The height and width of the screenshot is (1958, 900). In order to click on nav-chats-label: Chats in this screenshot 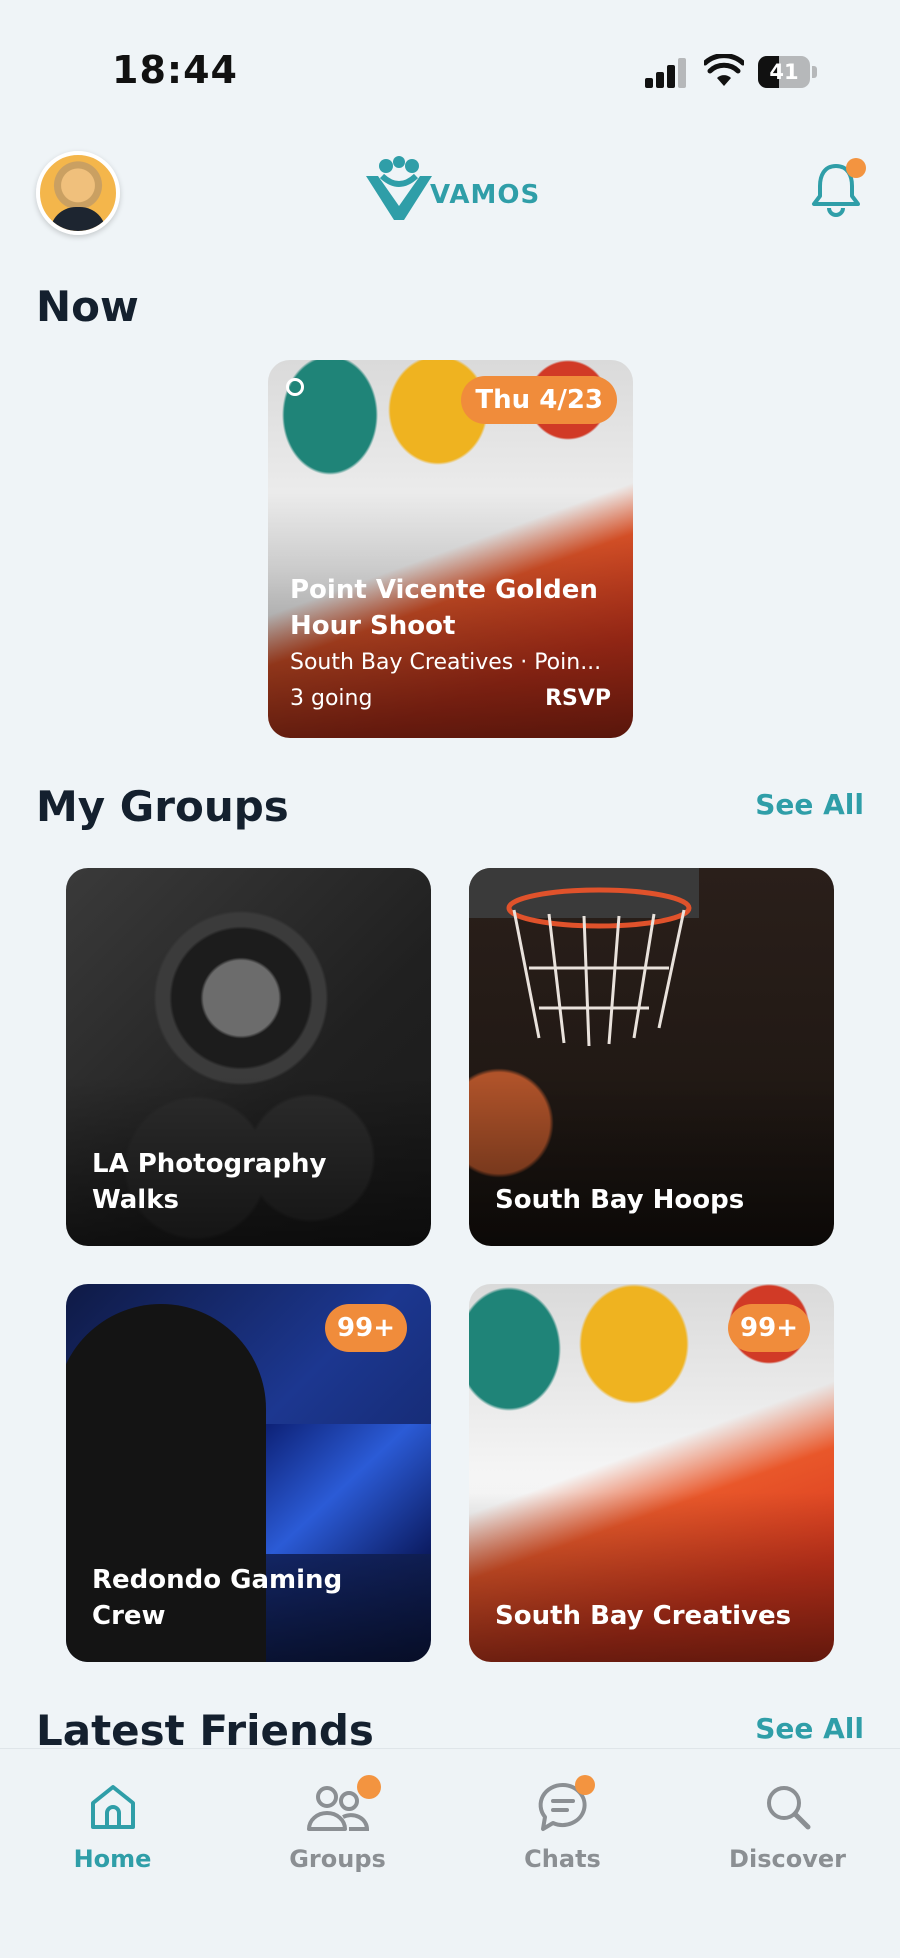, I will do `click(562, 1859)`.